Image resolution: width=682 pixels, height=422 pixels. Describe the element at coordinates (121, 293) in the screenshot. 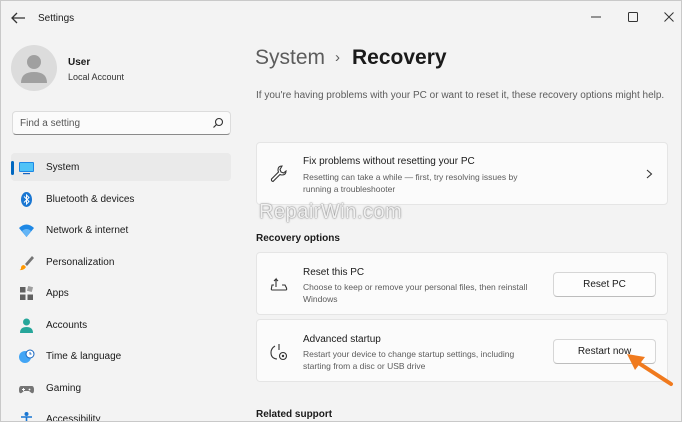

I see `sidebar-item-apps: Apps` at that location.